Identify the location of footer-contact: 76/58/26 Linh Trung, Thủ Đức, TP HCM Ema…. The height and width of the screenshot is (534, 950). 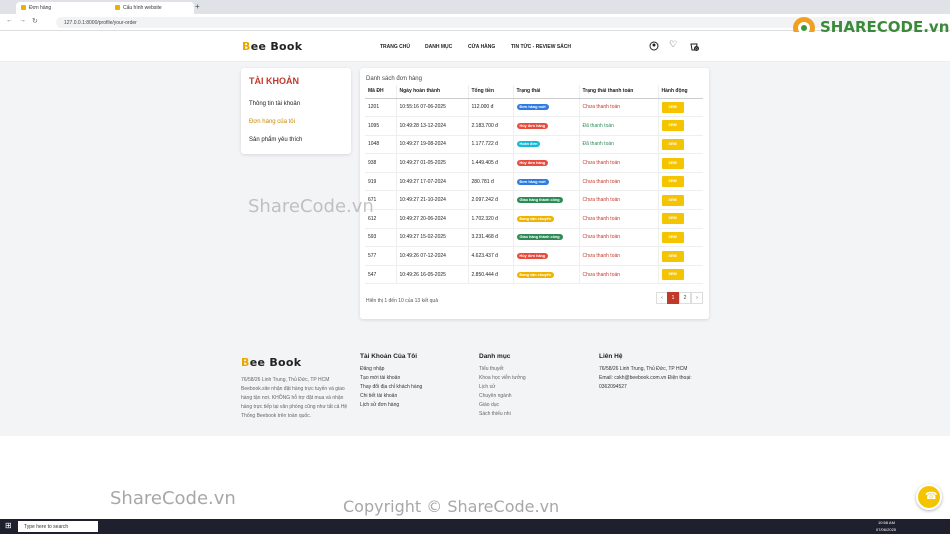
(655, 378).